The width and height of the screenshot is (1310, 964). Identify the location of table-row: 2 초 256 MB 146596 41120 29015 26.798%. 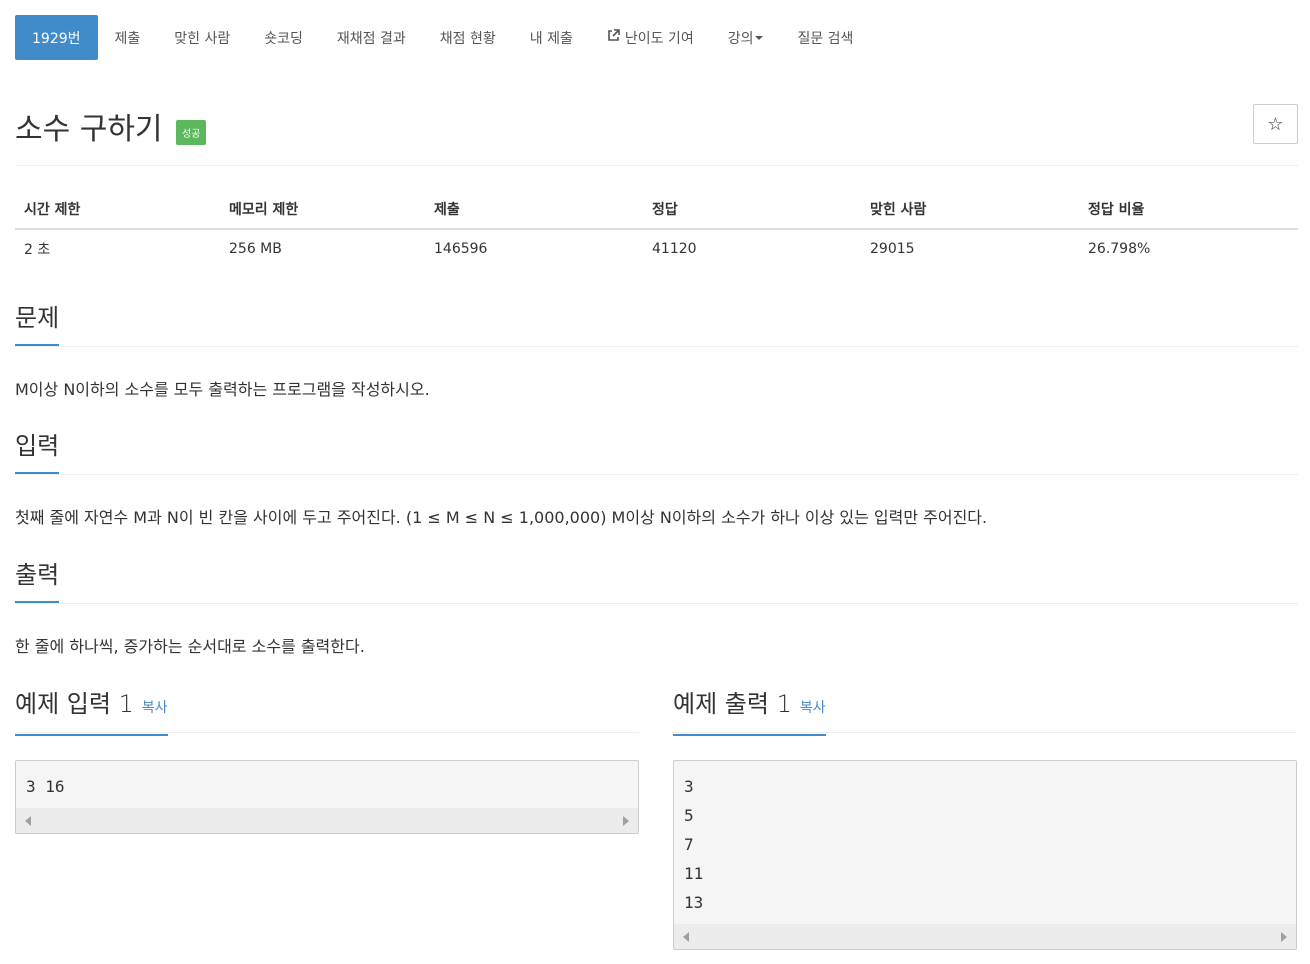
(656, 248).